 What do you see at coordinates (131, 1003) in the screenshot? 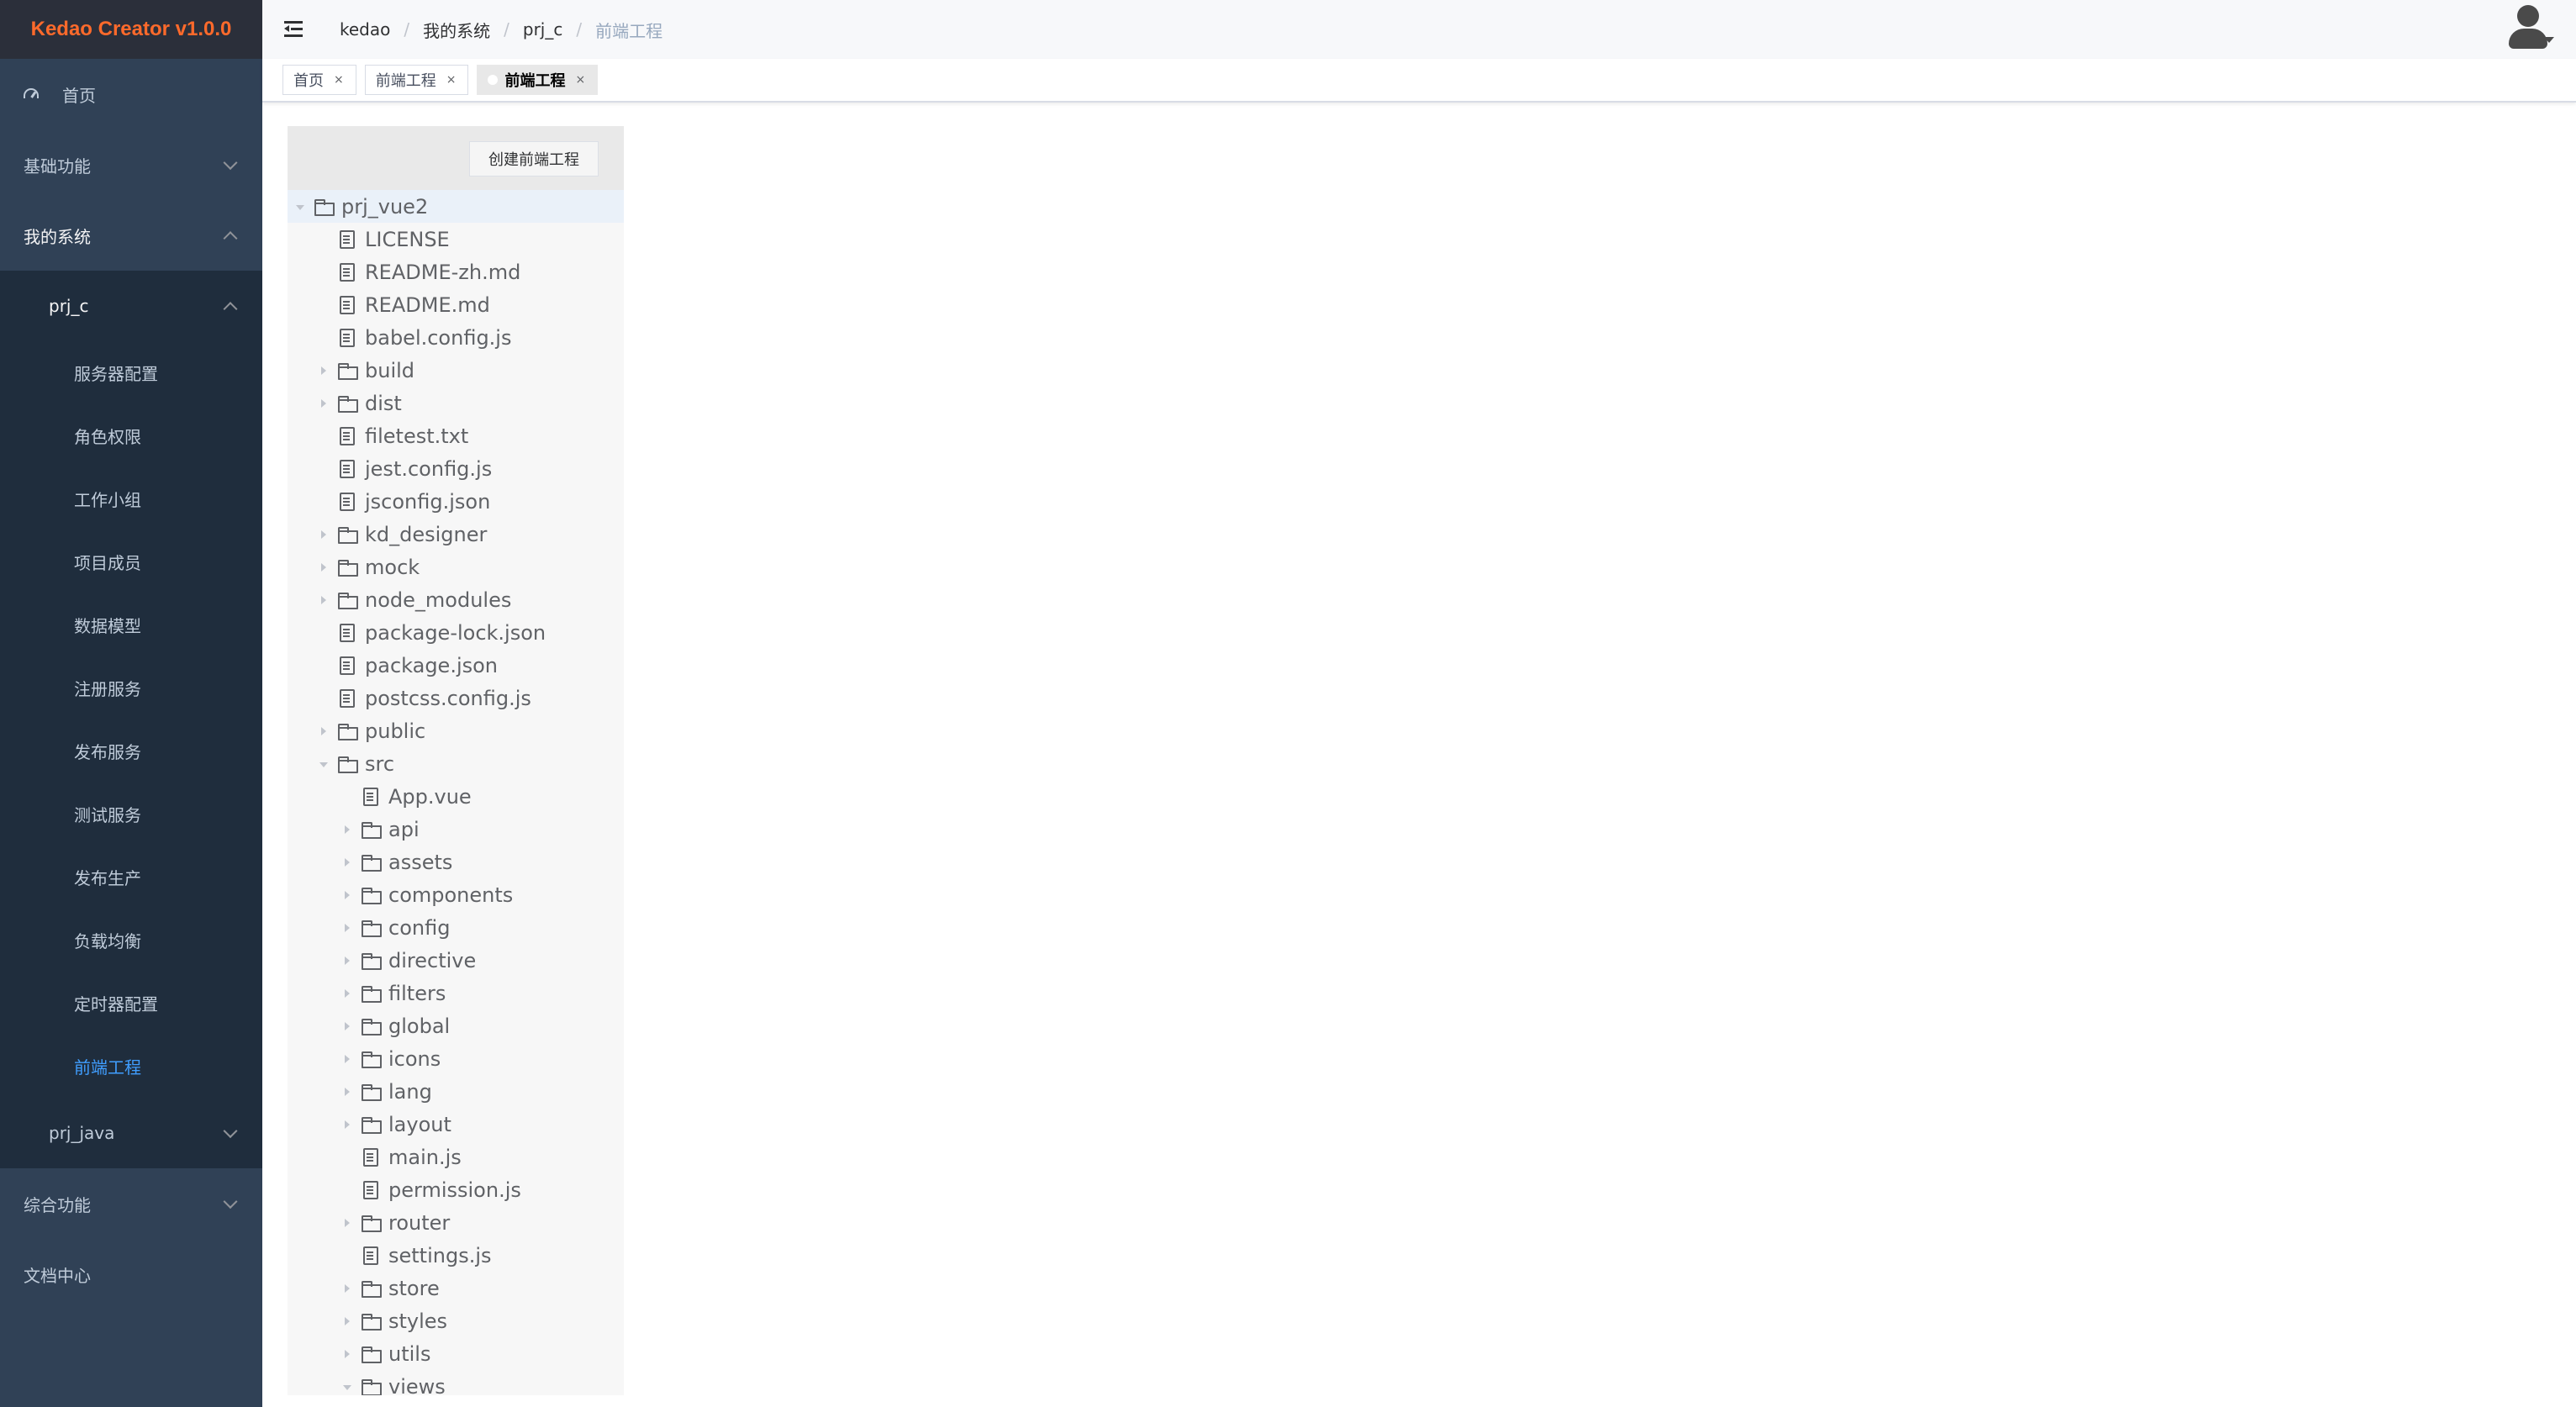
I see `sidebar-item-prj-c-10: 定时器配置` at bounding box center [131, 1003].